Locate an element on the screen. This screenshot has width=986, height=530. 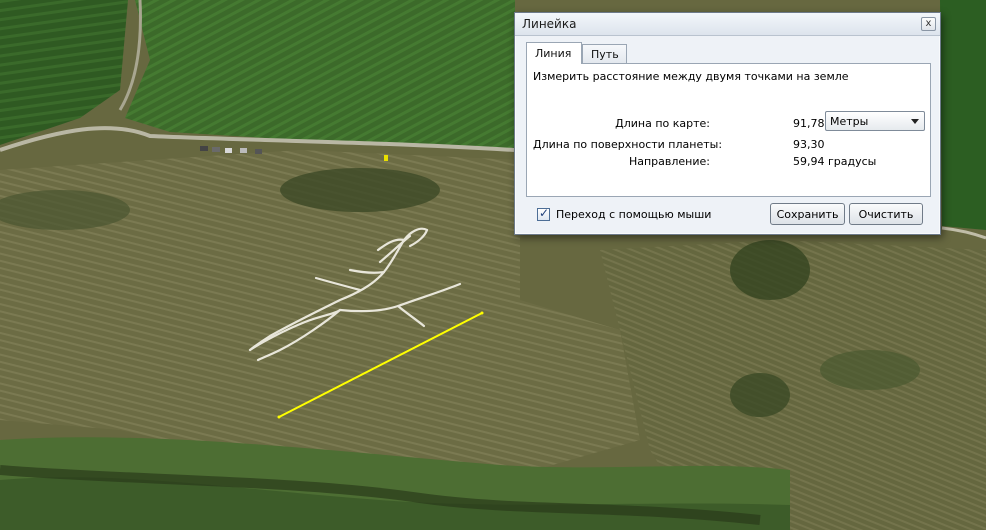
tab-line: Линия is located at coordinates (554, 53).